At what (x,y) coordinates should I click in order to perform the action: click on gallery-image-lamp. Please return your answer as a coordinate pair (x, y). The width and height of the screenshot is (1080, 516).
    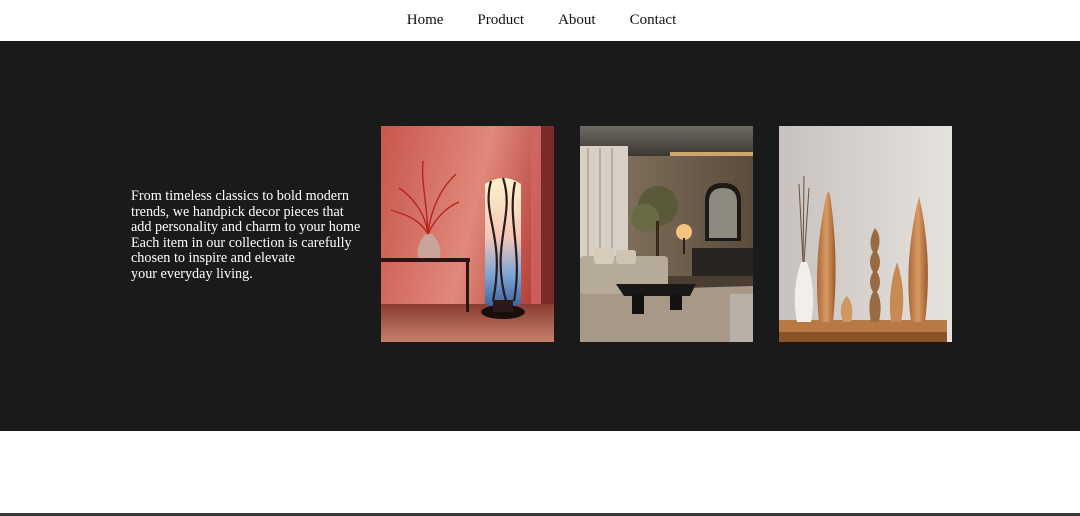
    Looking at the image, I should click on (467, 234).